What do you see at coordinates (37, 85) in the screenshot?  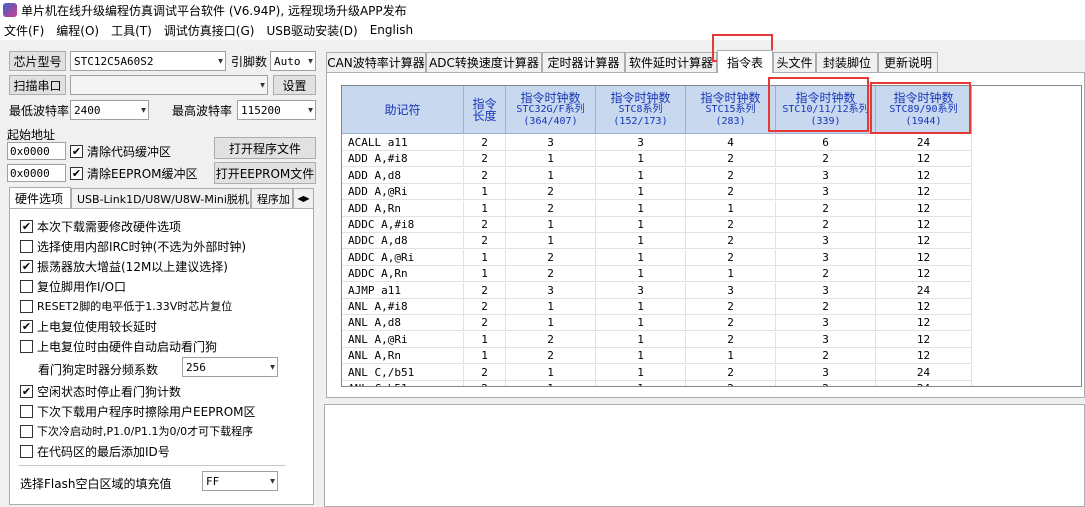 I see `scan-port-button: 扫描串口` at bounding box center [37, 85].